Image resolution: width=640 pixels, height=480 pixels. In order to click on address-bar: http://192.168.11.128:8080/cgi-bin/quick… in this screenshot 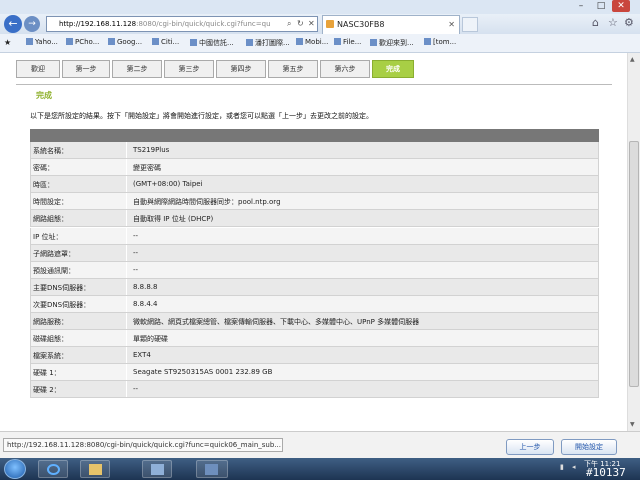, I will do `click(182, 24)`.